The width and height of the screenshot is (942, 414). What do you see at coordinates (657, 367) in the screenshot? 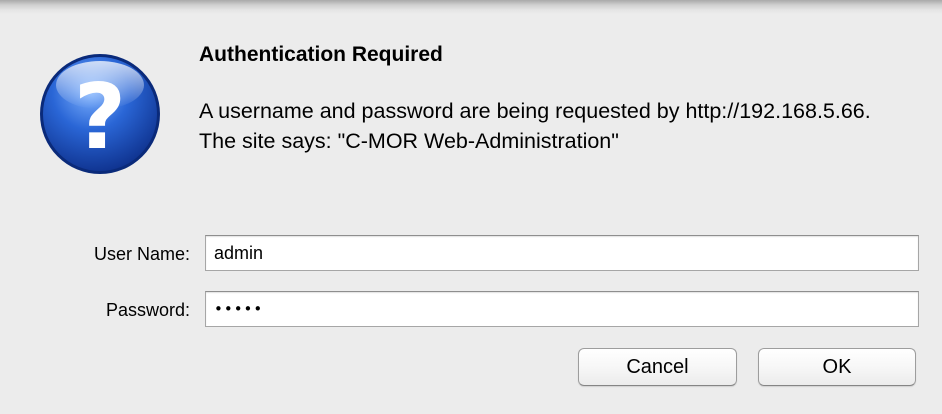
I see `cancel-button: Cancel` at bounding box center [657, 367].